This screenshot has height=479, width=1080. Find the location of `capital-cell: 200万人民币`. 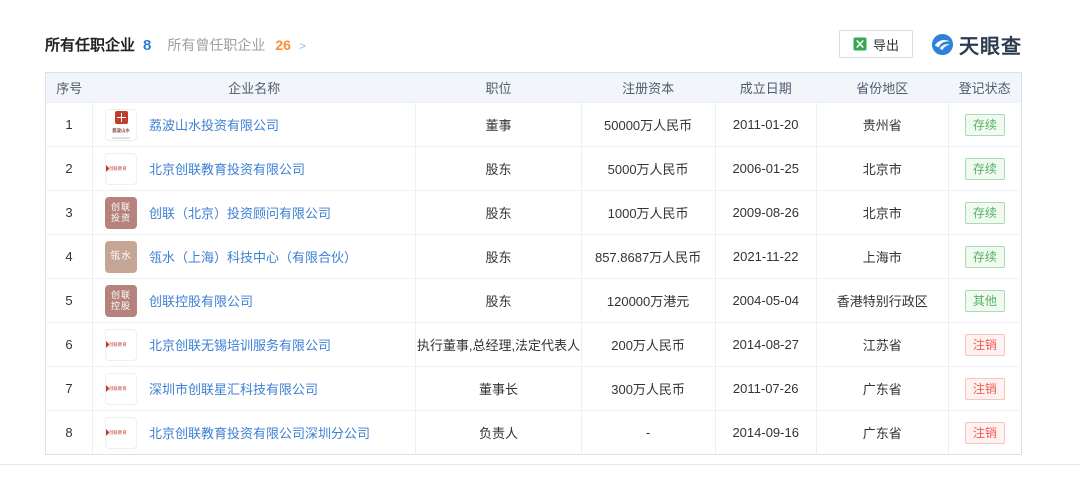

capital-cell: 200万人民币 is located at coordinates (648, 344).